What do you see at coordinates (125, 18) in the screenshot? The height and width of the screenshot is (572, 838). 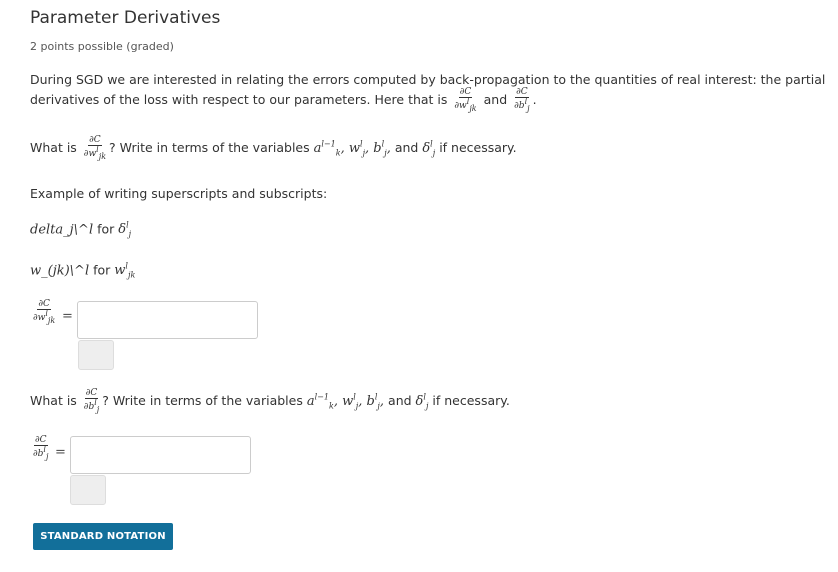 I see `problem-title: Parameter Derivatives` at bounding box center [125, 18].